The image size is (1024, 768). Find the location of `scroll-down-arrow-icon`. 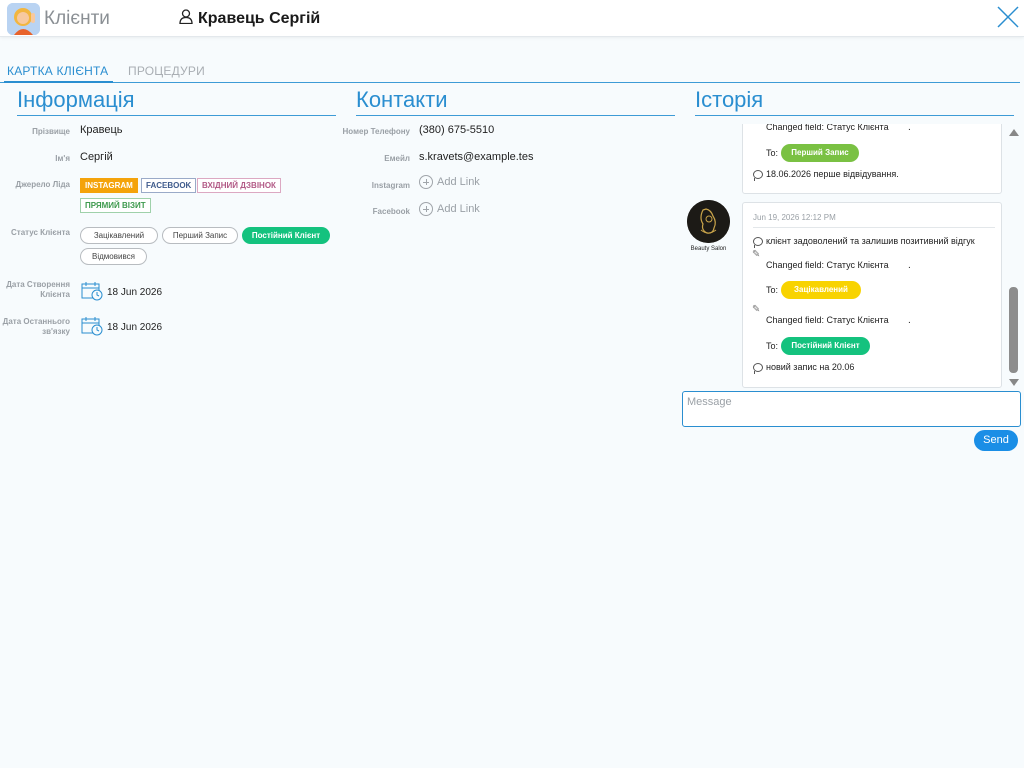

scroll-down-arrow-icon is located at coordinates (1014, 382).